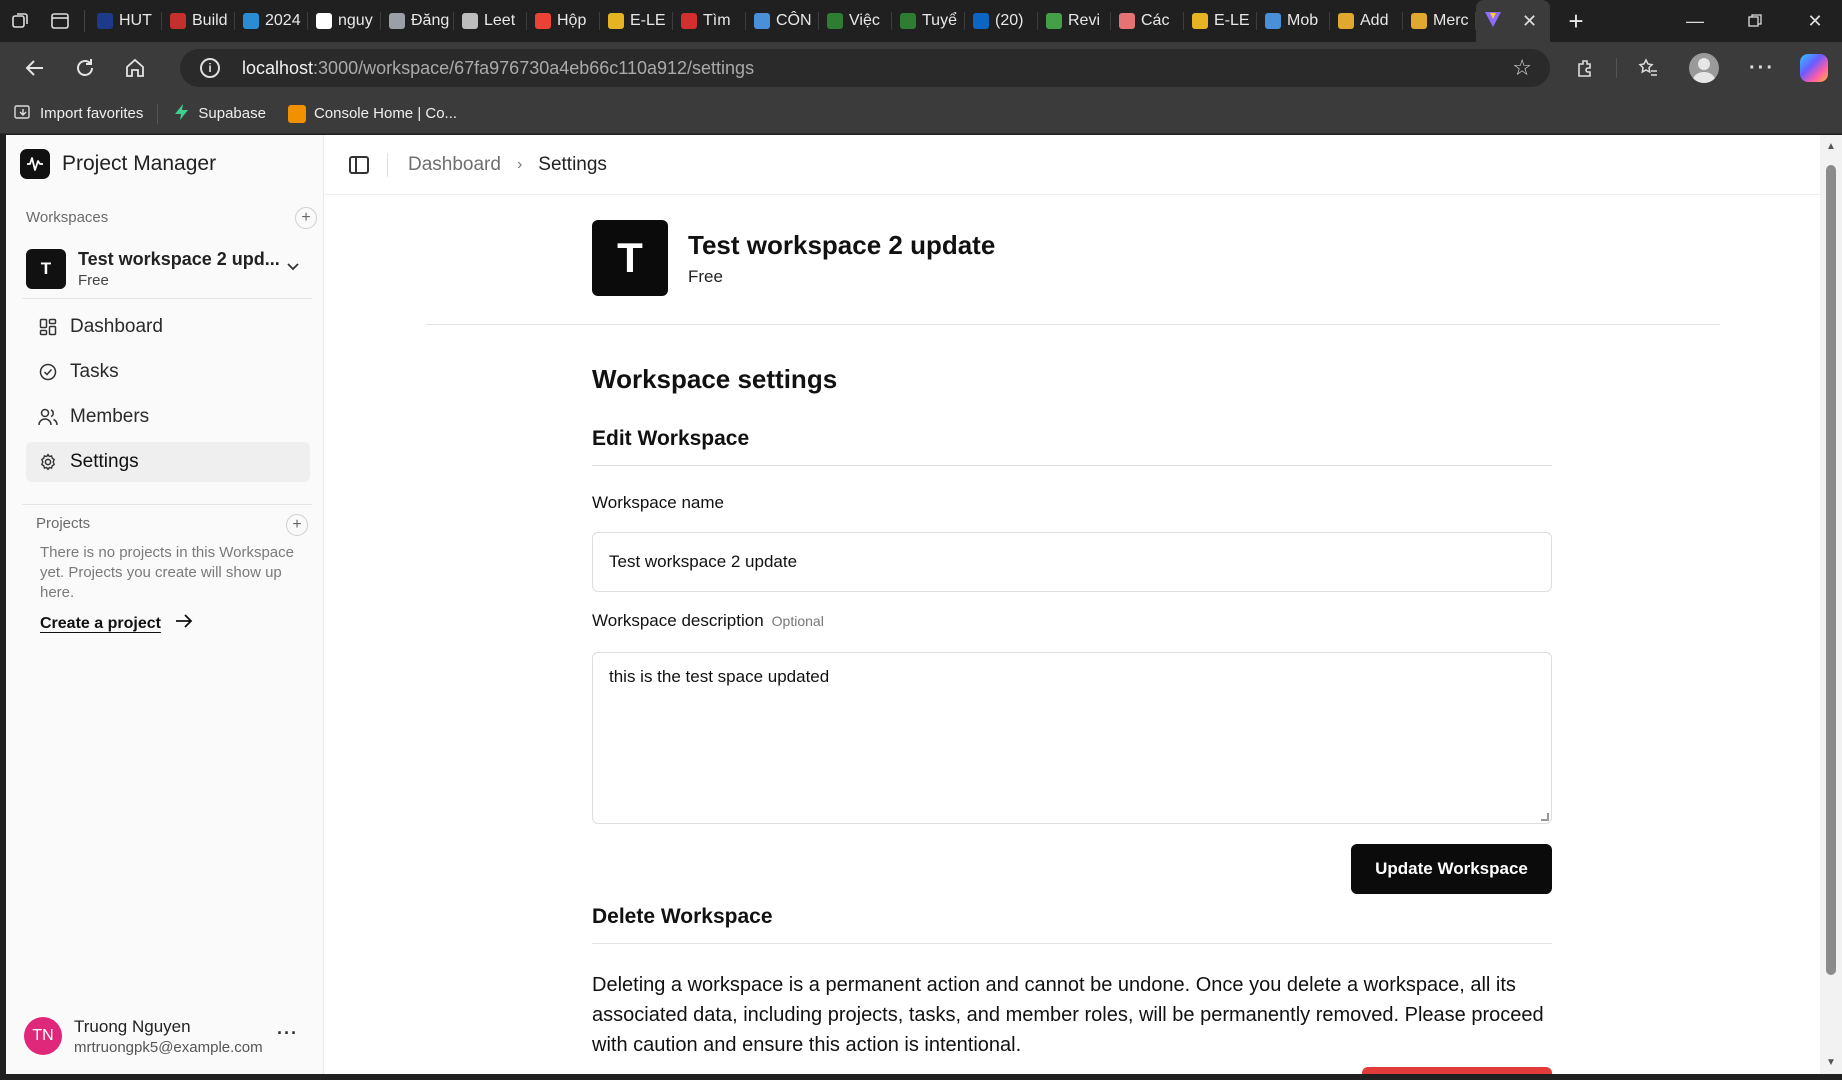 The image size is (1842, 1080). What do you see at coordinates (1439, 21) in the screenshot?
I see `browser-tab: Merc` at bounding box center [1439, 21].